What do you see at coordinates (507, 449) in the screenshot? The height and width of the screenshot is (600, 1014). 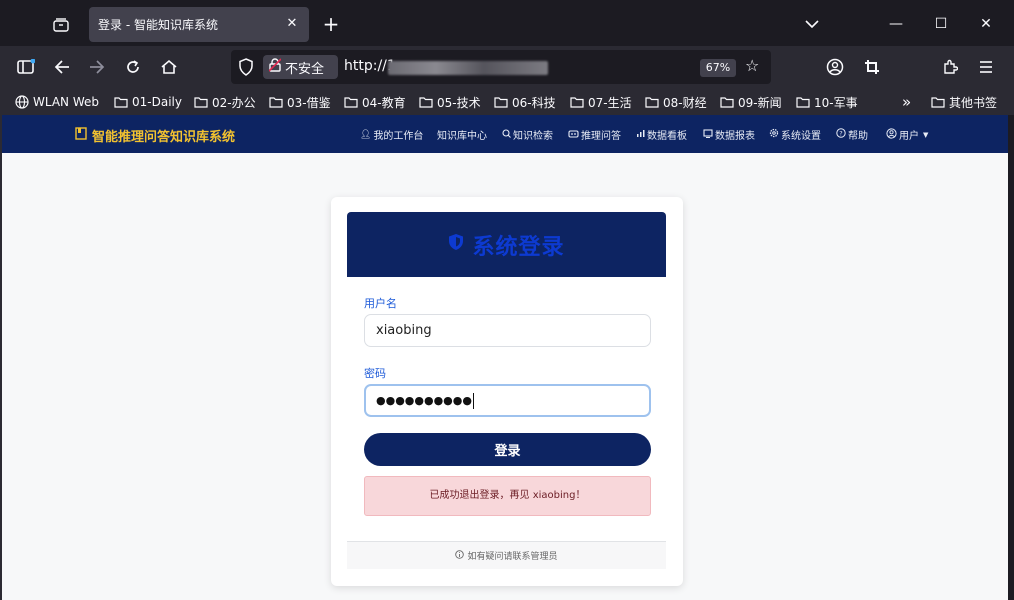 I see `login-button: 登录` at bounding box center [507, 449].